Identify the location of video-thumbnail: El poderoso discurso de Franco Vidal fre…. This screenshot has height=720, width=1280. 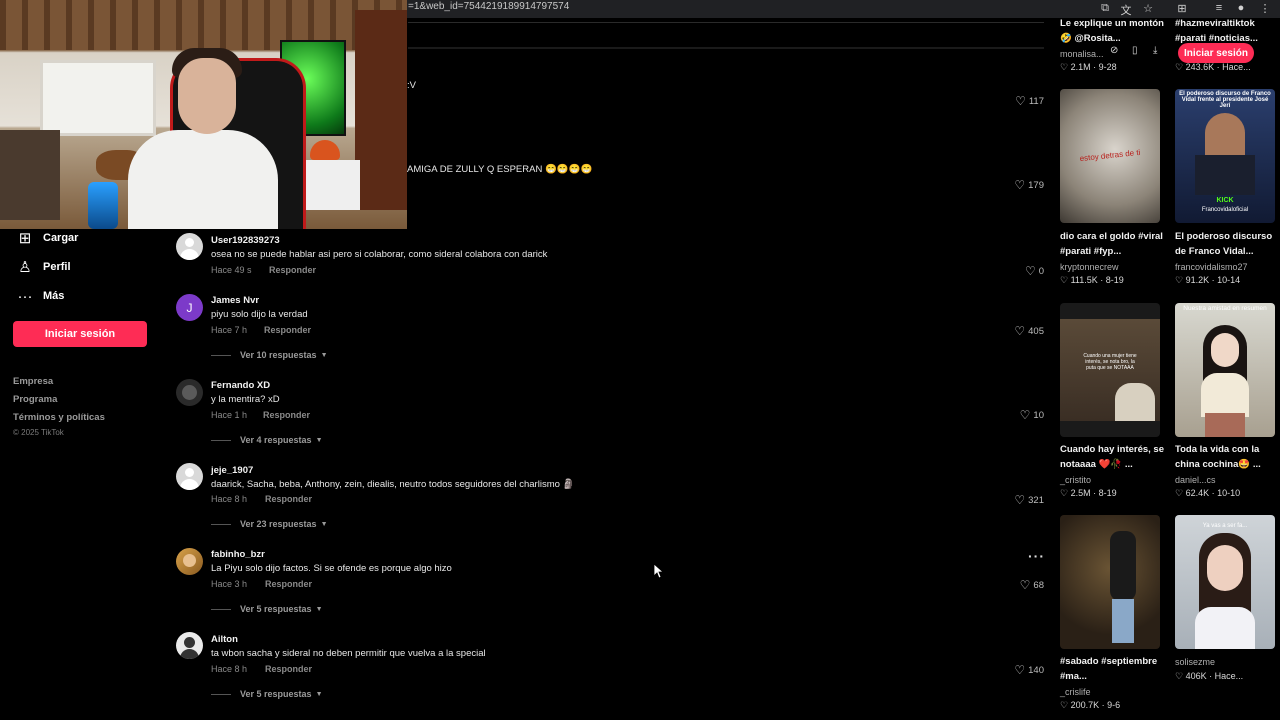
(1225, 156).